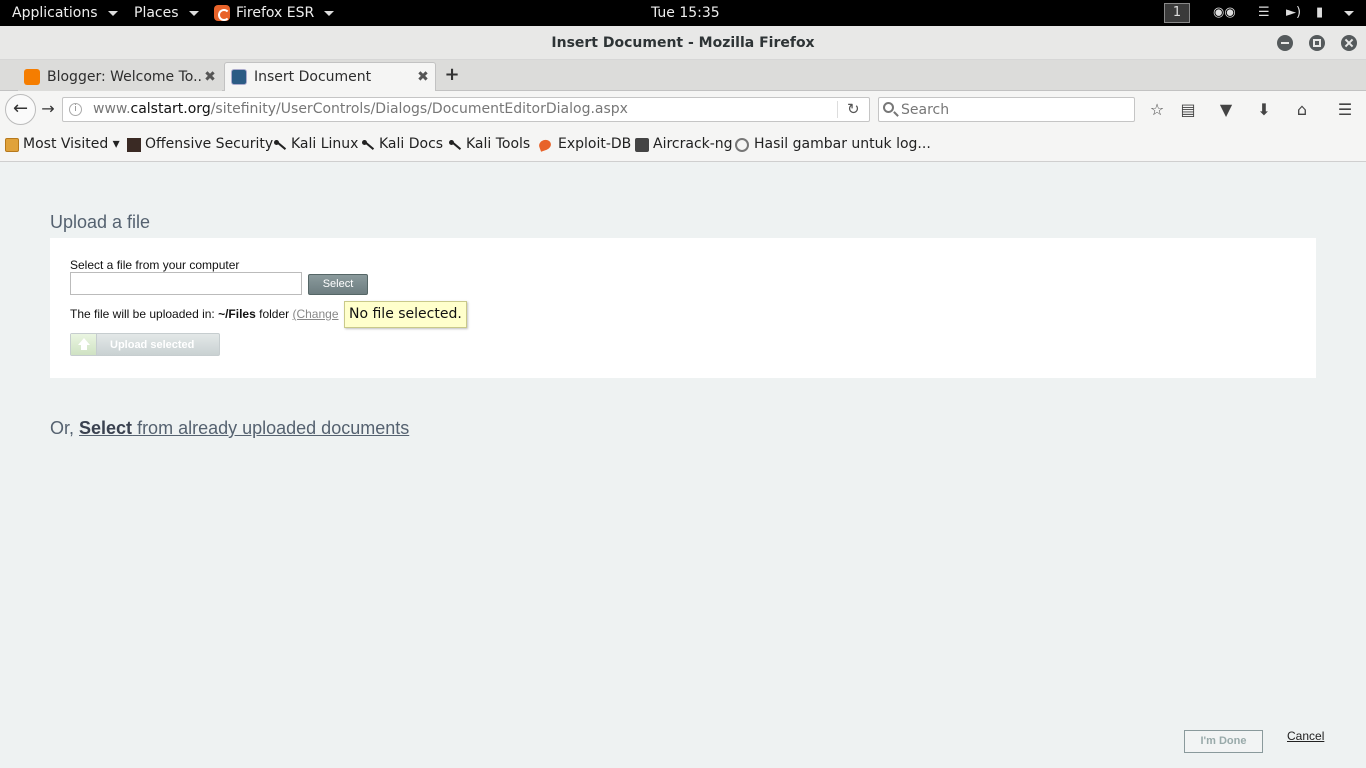 This screenshot has width=1366, height=768. What do you see at coordinates (1305, 736) in the screenshot?
I see `cancel-link: Cancel` at bounding box center [1305, 736].